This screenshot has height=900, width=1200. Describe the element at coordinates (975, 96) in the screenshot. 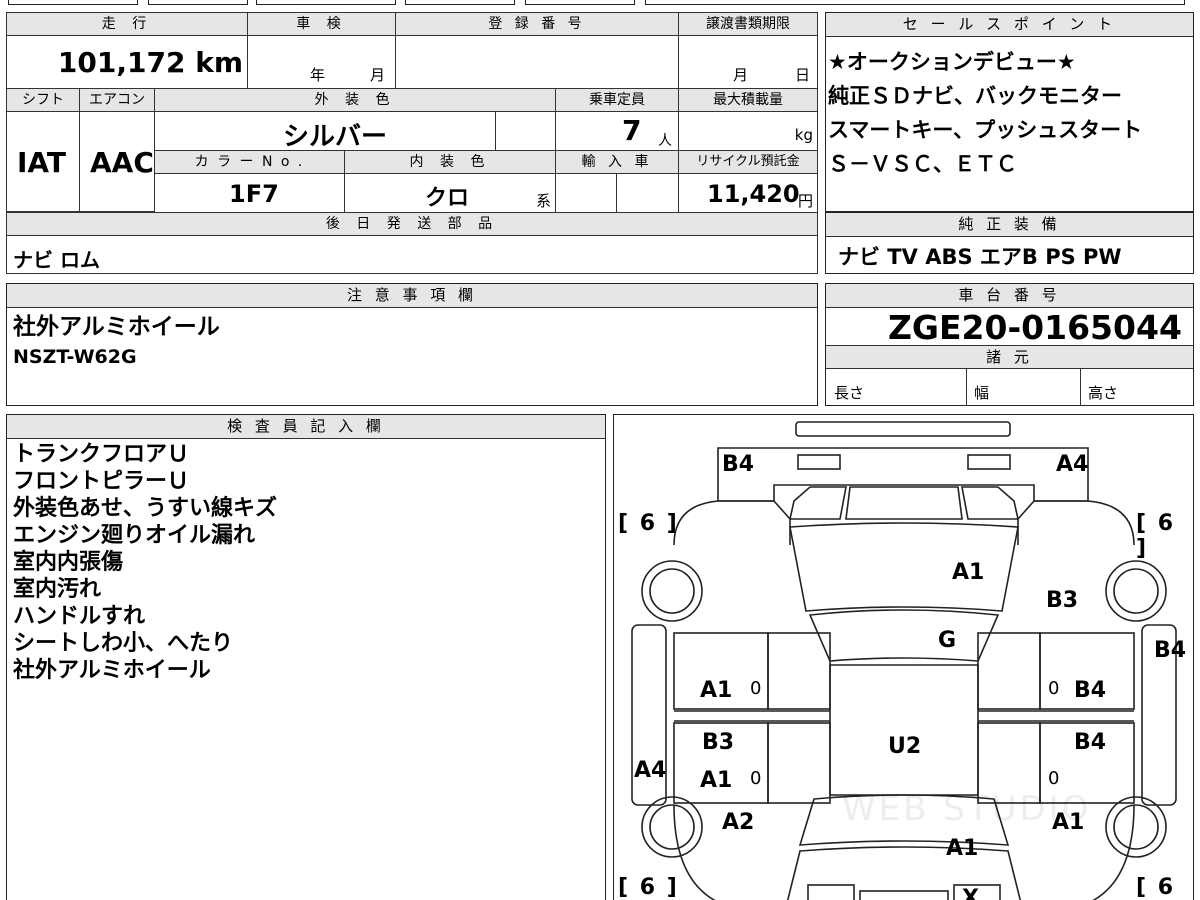

I see `sales-point-line: 純正ＳＤナビ、バックモニター` at that location.